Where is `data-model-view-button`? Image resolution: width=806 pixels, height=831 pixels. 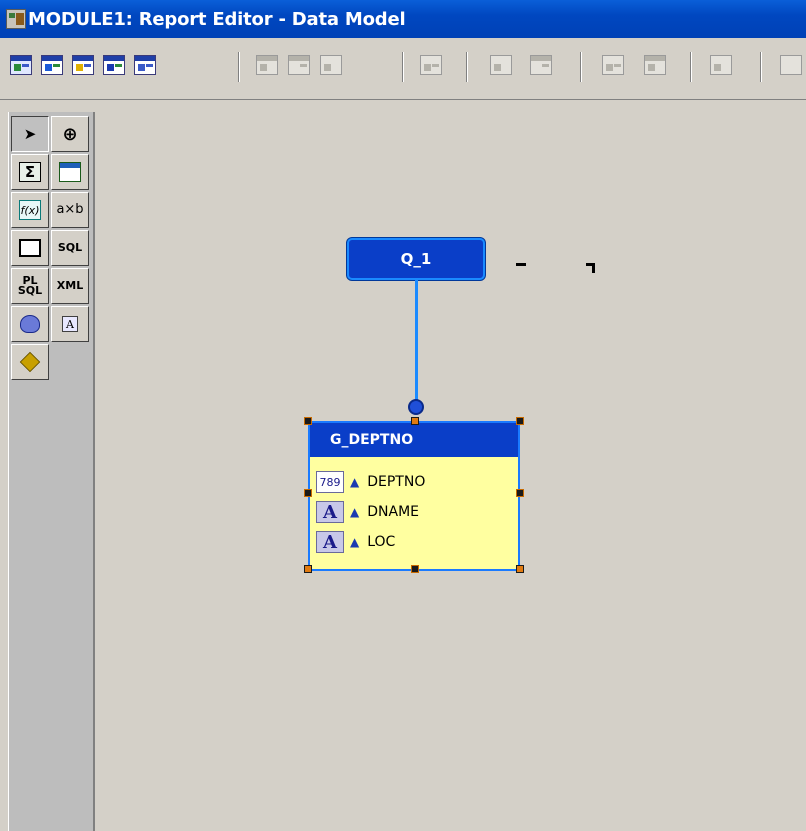 data-model-view-button is located at coordinates (21, 65).